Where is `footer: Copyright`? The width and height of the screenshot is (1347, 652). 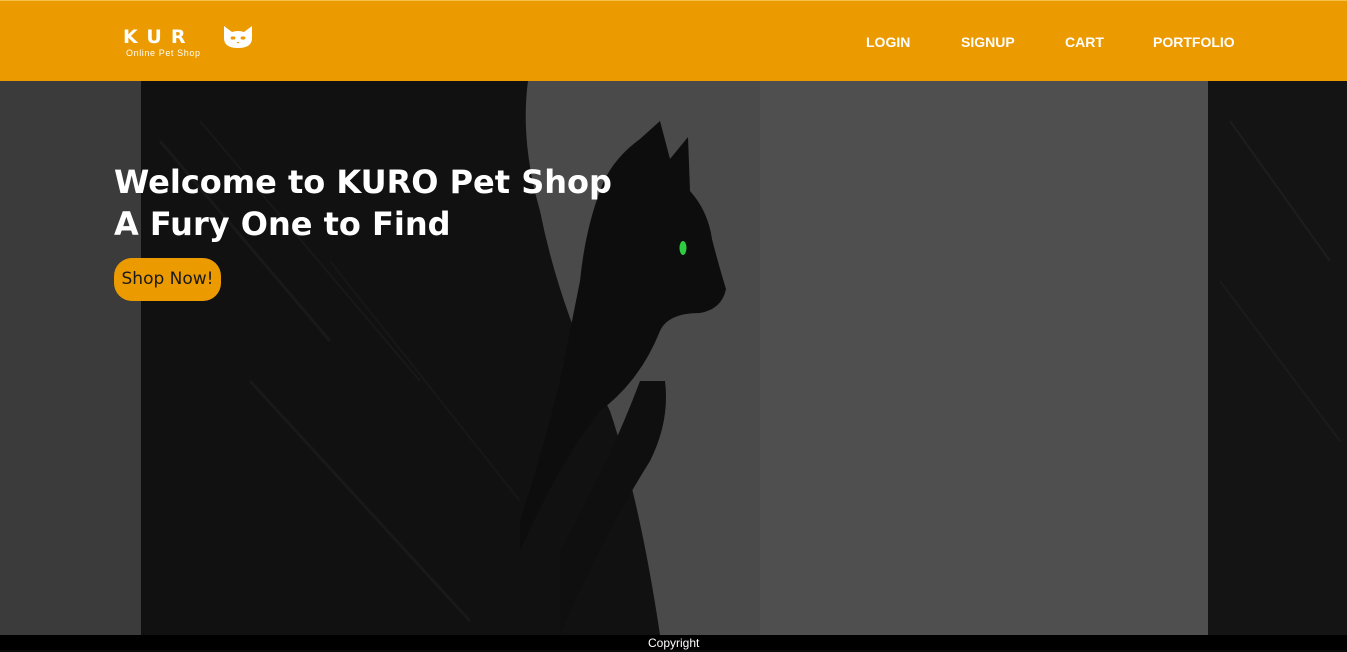
footer: Copyright is located at coordinates (673, 642).